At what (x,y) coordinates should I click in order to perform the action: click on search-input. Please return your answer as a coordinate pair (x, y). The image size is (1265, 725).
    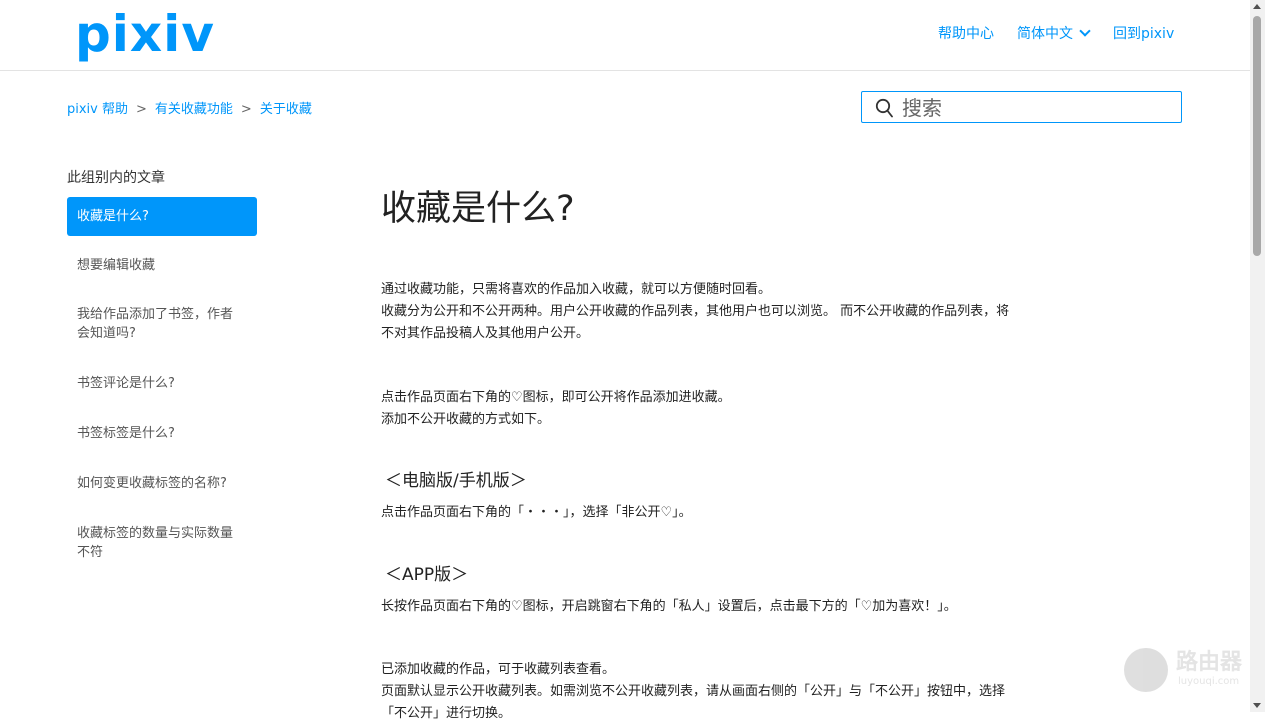
    Looking at the image, I should click on (1037, 108).